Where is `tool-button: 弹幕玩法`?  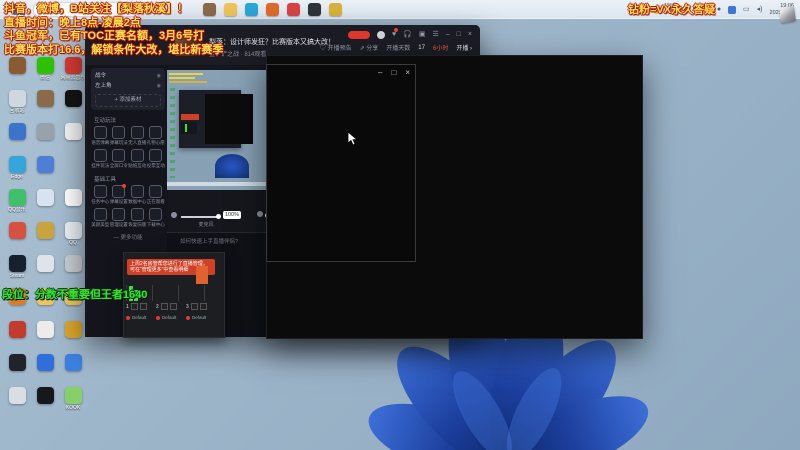
tool-button: 弹幕玩法 is located at coordinates (119, 136).